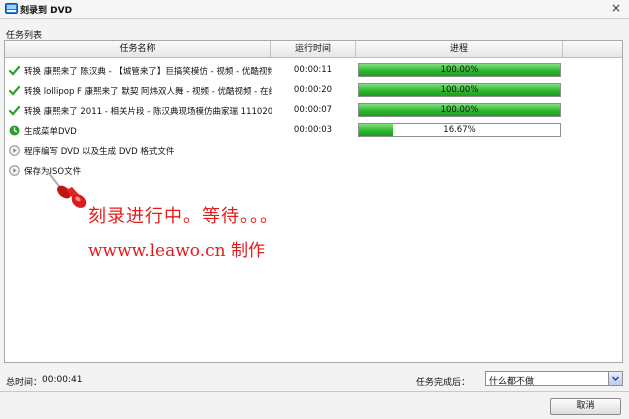 The height and width of the screenshot is (419, 629). What do you see at coordinates (14, 130) in the screenshot?
I see `running-icon` at bounding box center [14, 130].